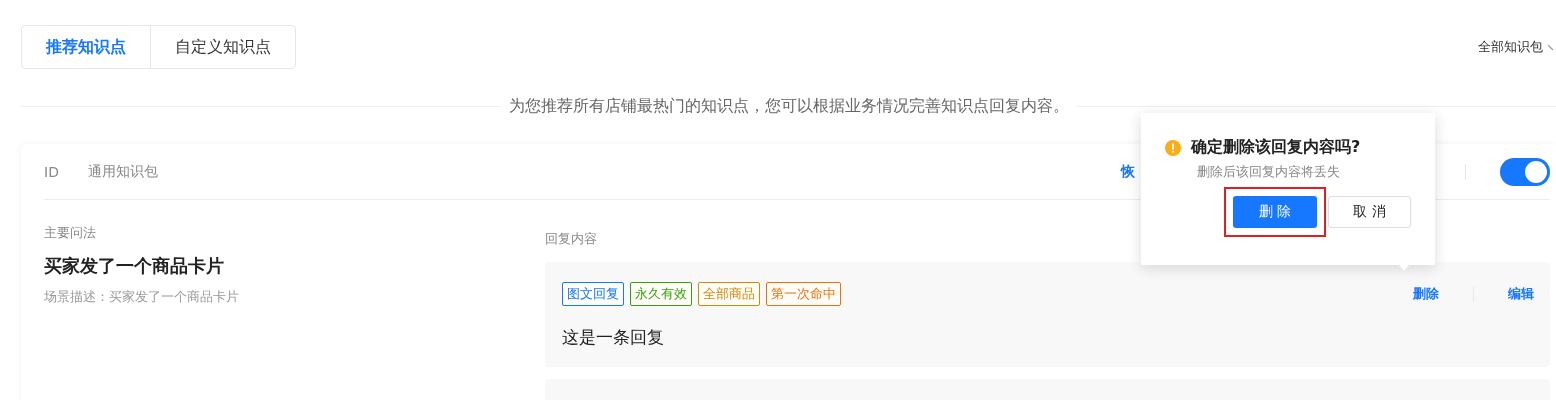 This screenshot has height=400, width=1556. I want to click on popover-description: 删除后该回复内容将丢失, so click(1269, 172).